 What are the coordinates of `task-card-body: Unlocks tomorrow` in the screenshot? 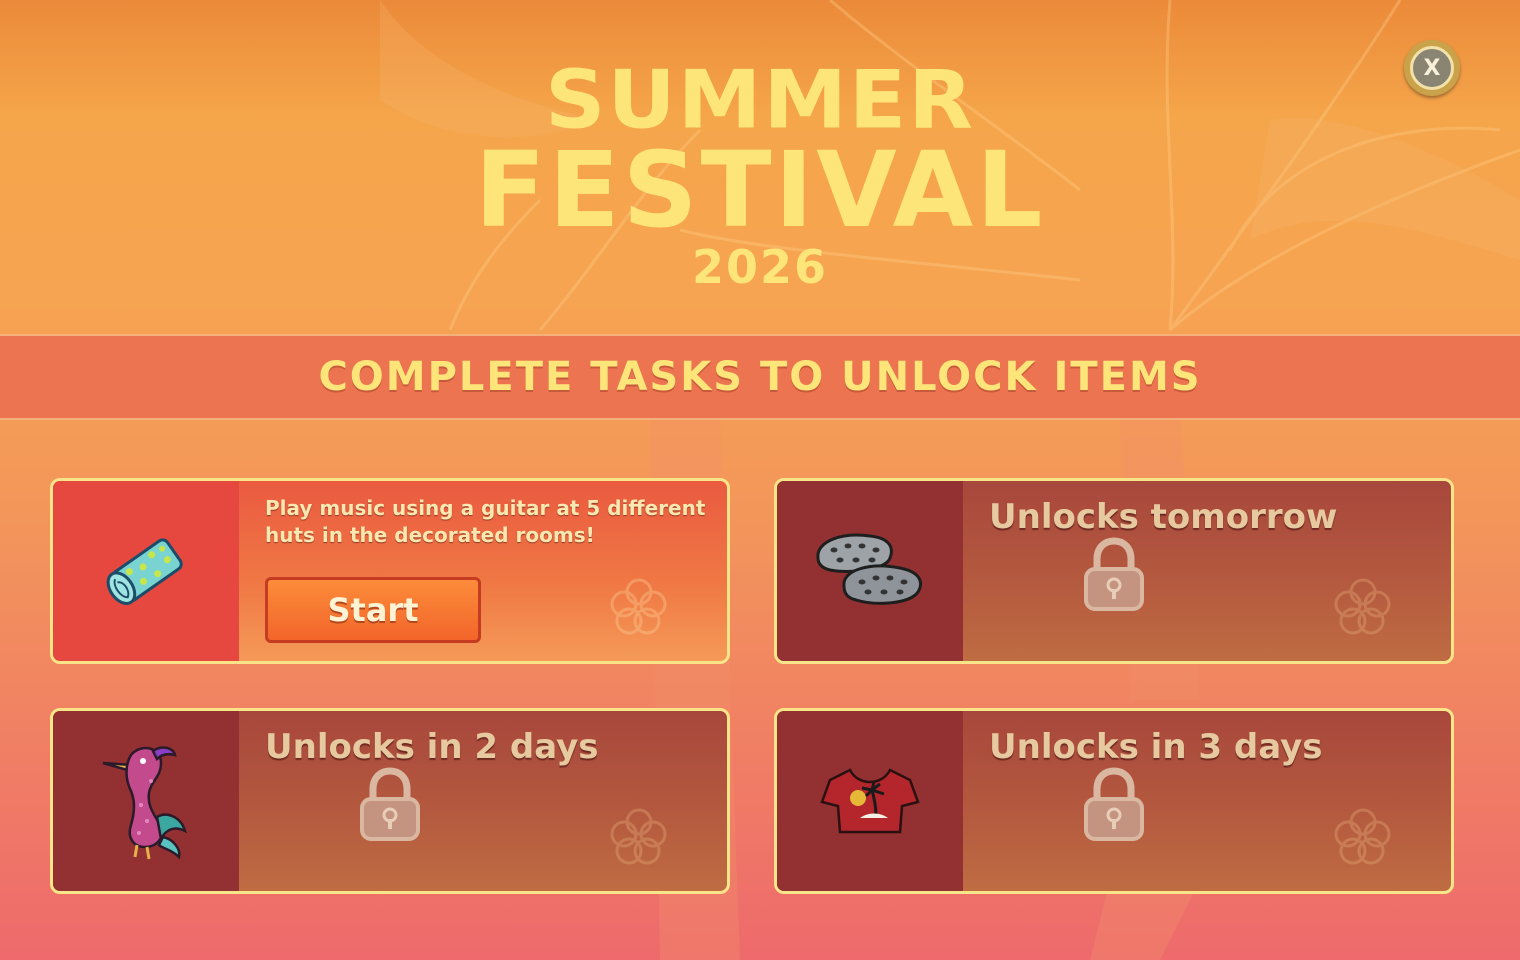 It's located at (1207, 571).